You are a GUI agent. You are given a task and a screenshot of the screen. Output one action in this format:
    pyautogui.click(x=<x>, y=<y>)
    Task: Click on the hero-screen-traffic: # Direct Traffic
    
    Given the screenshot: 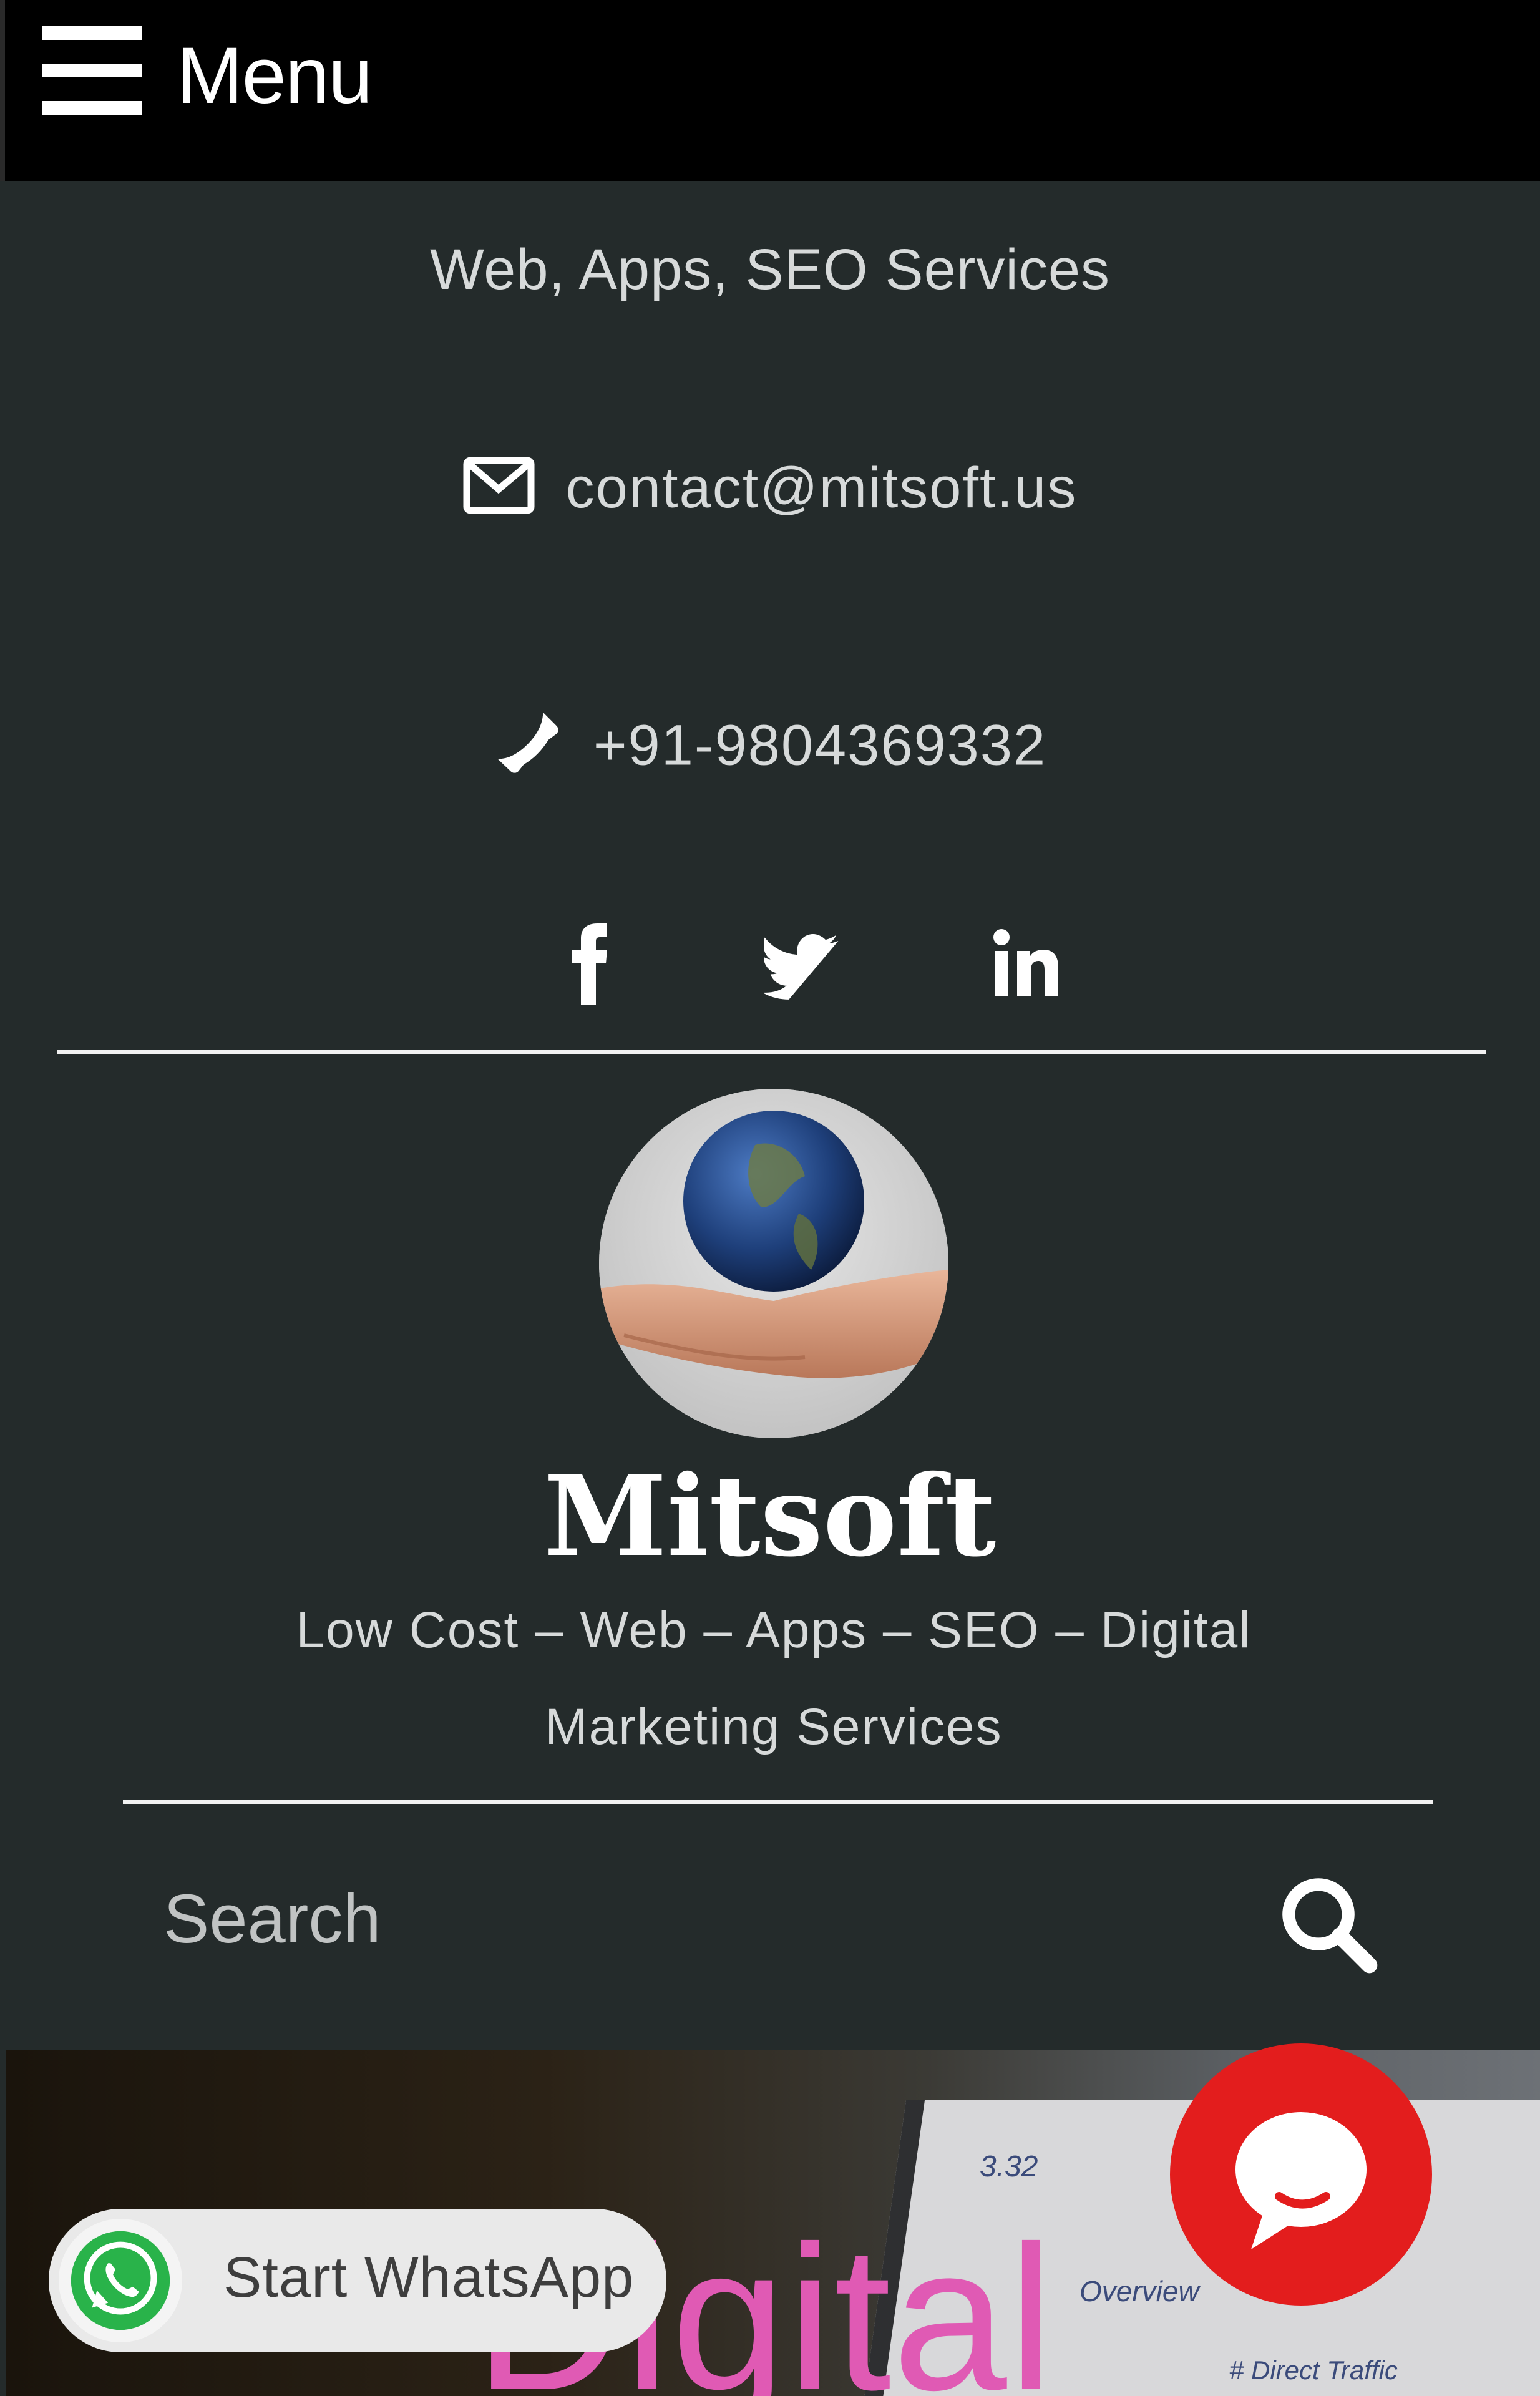 What is the action you would take?
    pyautogui.click(x=1313, y=2370)
    